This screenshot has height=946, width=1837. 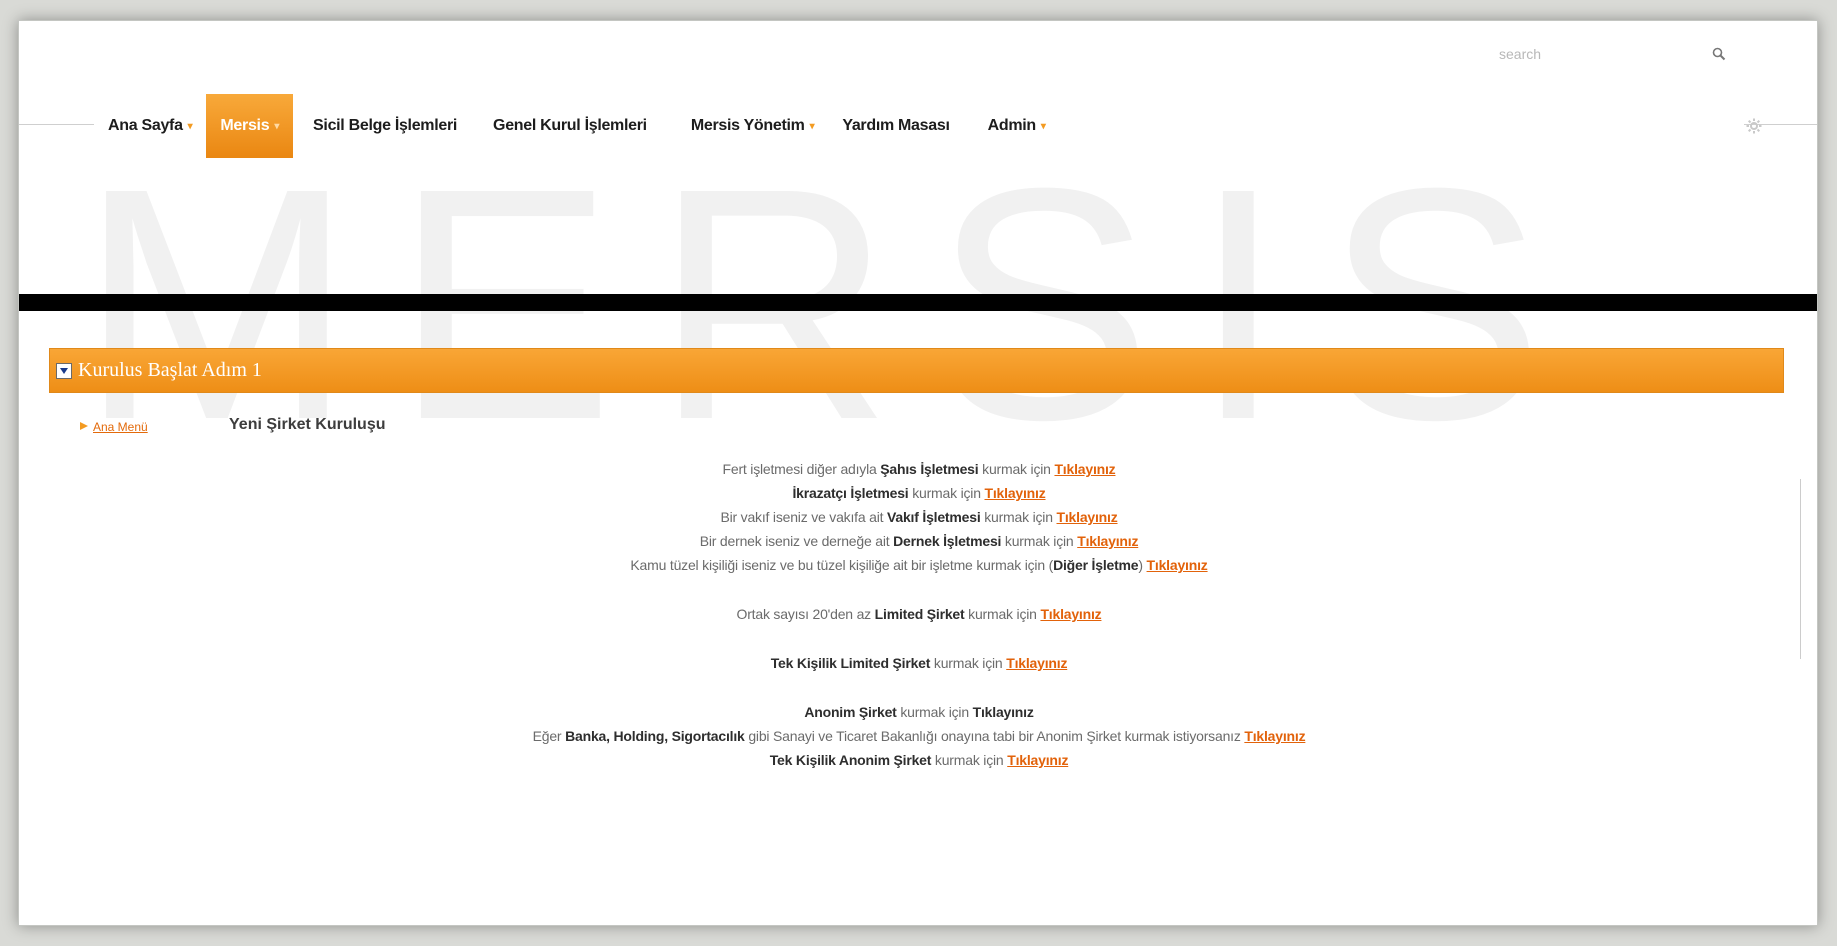 I want to click on nav-item-label: Mersis Yönetim, so click(x=747, y=125).